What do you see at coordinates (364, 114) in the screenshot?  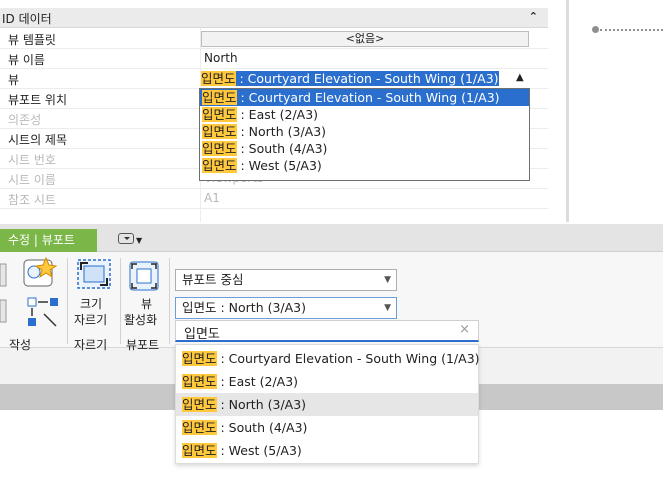 I see `view-option: 입면도 : East (2/A3)` at bounding box center [364, 114].